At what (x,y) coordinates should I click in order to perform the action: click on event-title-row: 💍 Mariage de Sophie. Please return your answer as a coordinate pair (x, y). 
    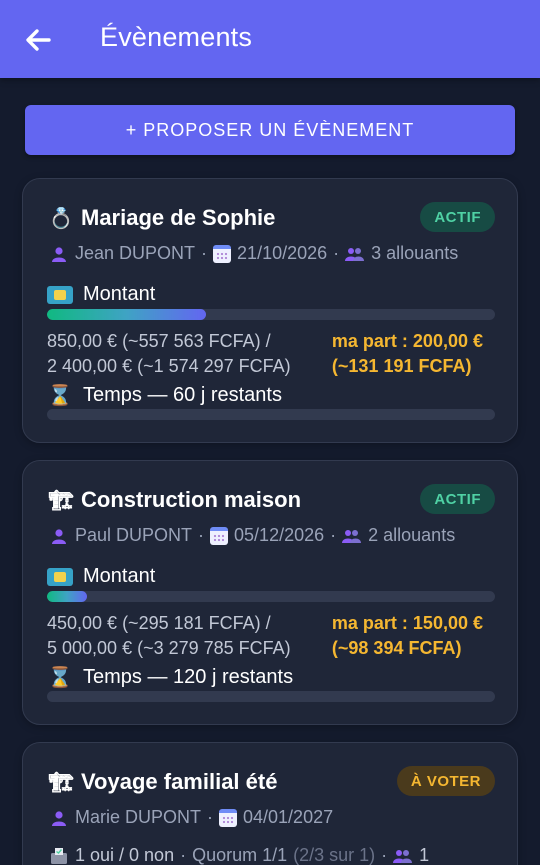
    Looking at the image, I should click on (162, 218).